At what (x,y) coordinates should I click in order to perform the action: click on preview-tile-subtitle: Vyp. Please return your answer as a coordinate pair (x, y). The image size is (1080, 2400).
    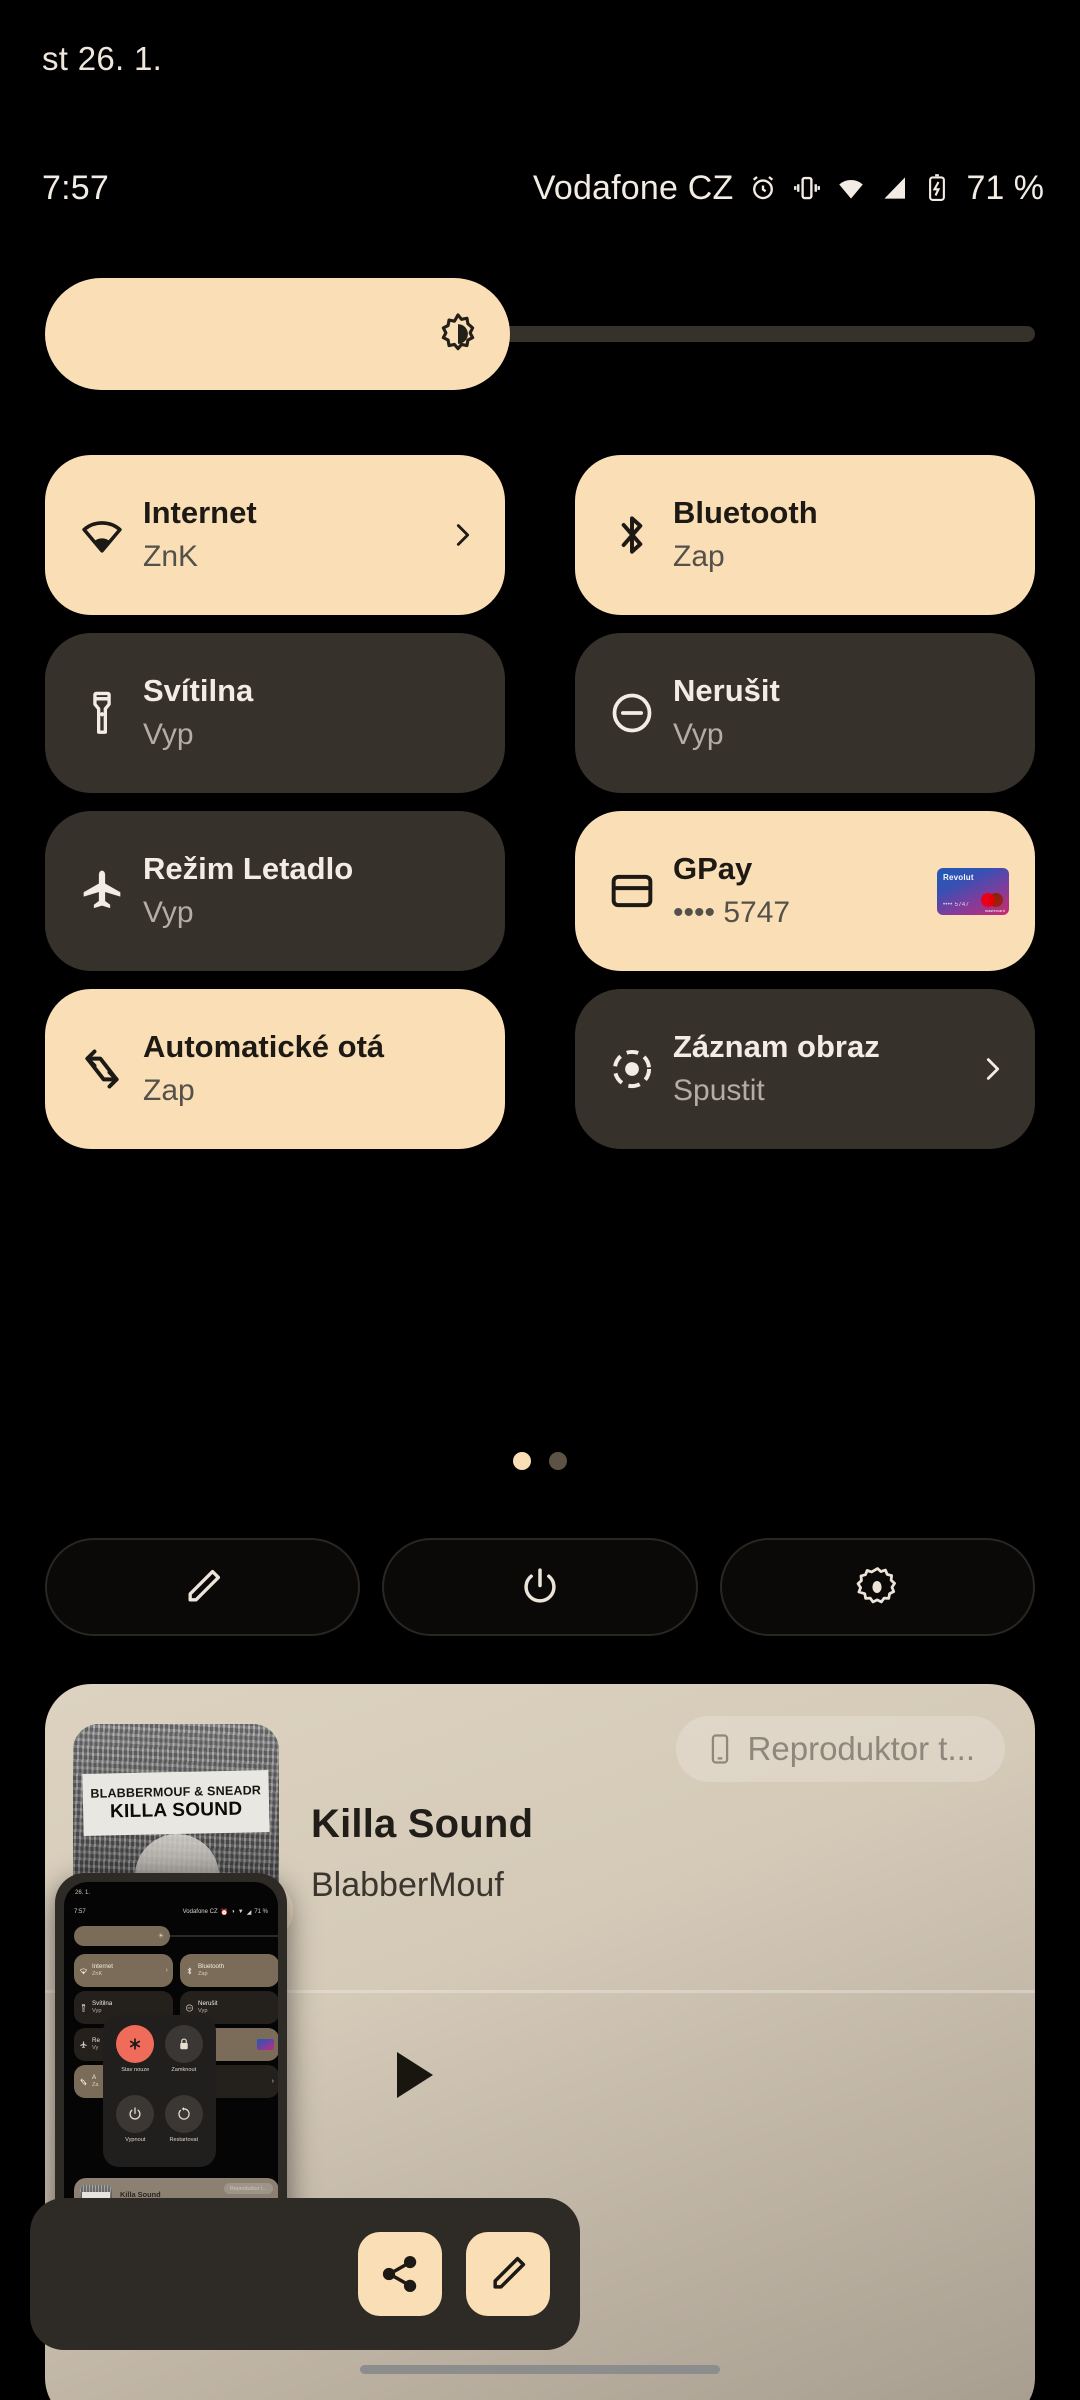
    Looking at the image, I should click on (97, 2010).